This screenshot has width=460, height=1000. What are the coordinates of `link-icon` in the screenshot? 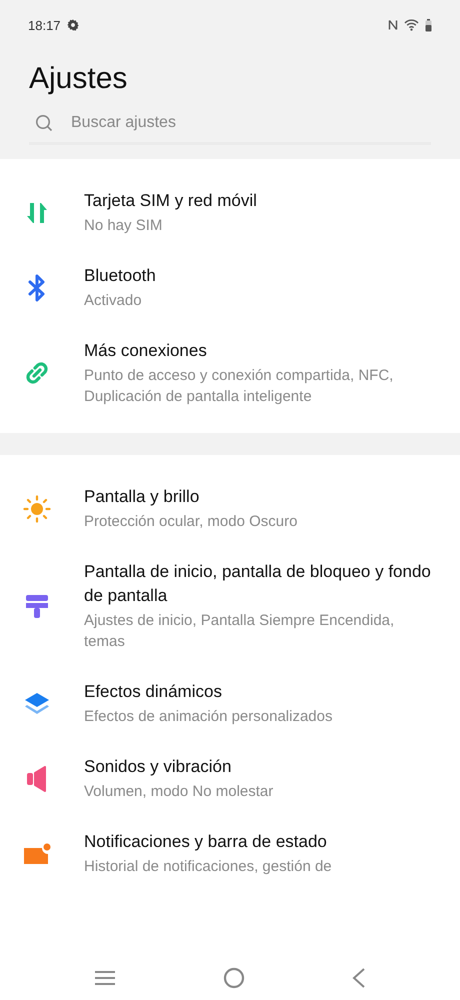 It's located at (37, 373).